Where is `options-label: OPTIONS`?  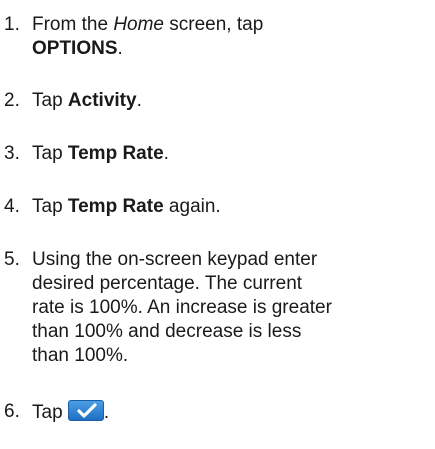
options-label: OPTIONS is located at coordinates (75, 48).